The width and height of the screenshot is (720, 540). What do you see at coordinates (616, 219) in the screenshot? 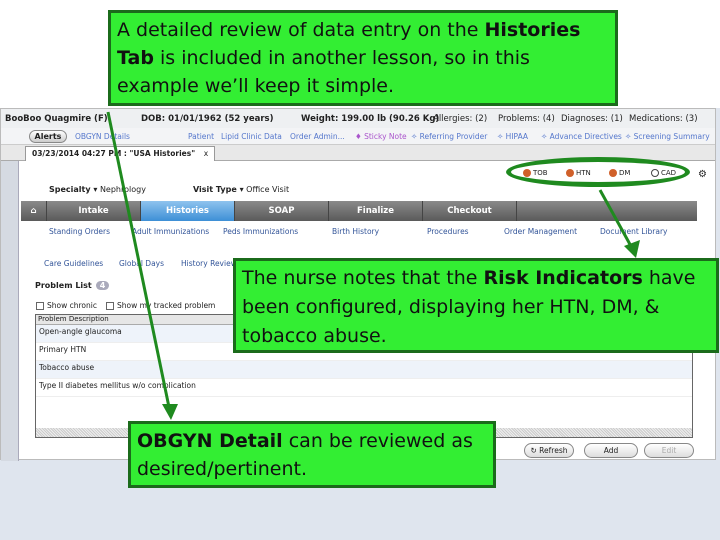
I see `arrow-to-risk-indicators` at bounding box center [616, 219].